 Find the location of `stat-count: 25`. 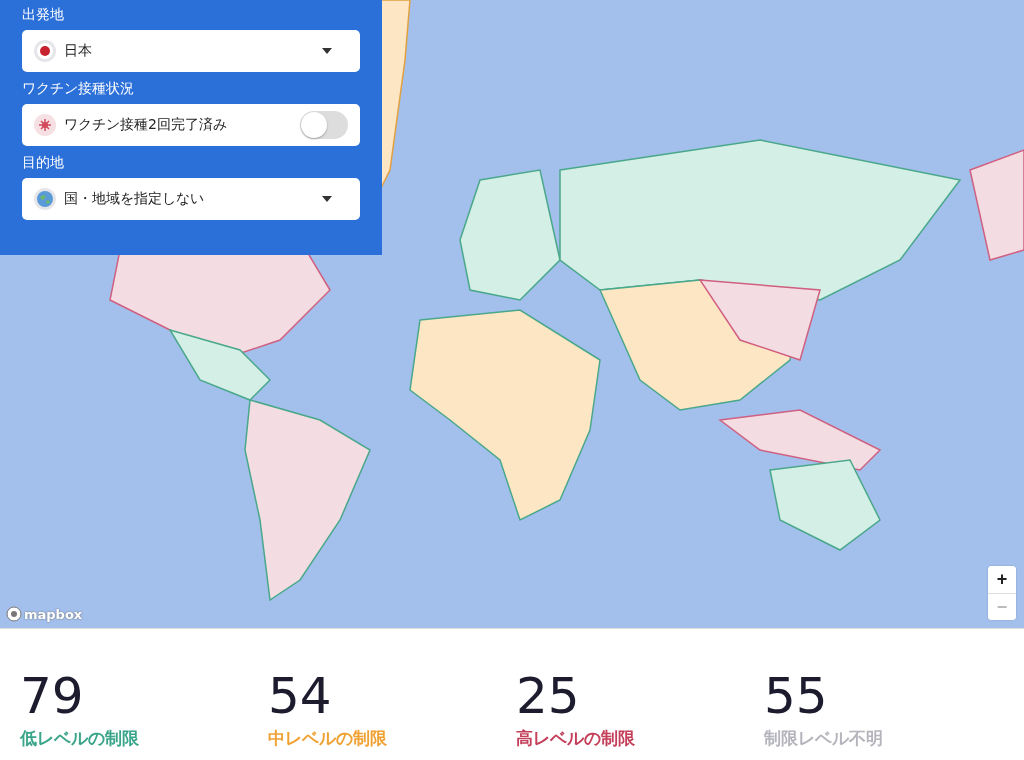

stat-count: 25 is located at coordinates (548, 696).